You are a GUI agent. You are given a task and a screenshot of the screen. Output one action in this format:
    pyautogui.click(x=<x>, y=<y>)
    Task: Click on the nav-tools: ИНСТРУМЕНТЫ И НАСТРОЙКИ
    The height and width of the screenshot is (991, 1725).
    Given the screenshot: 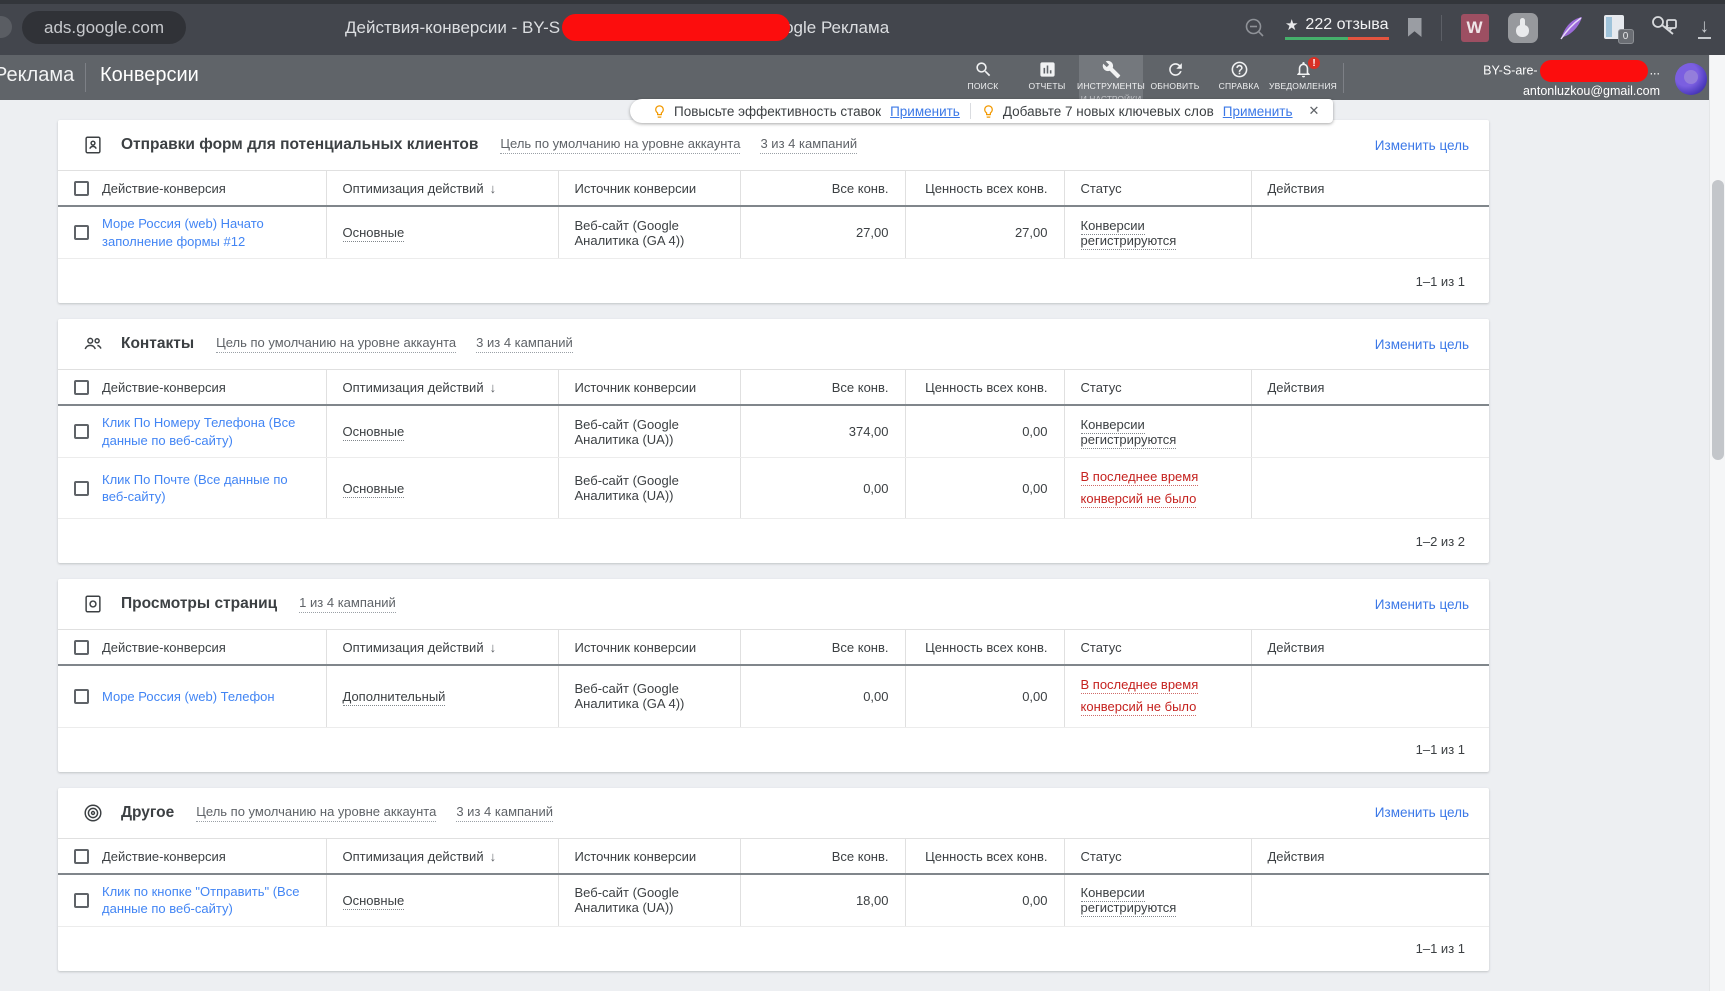 What is the action you would take?
    pyautogui.click(x=1111, y=77)
    